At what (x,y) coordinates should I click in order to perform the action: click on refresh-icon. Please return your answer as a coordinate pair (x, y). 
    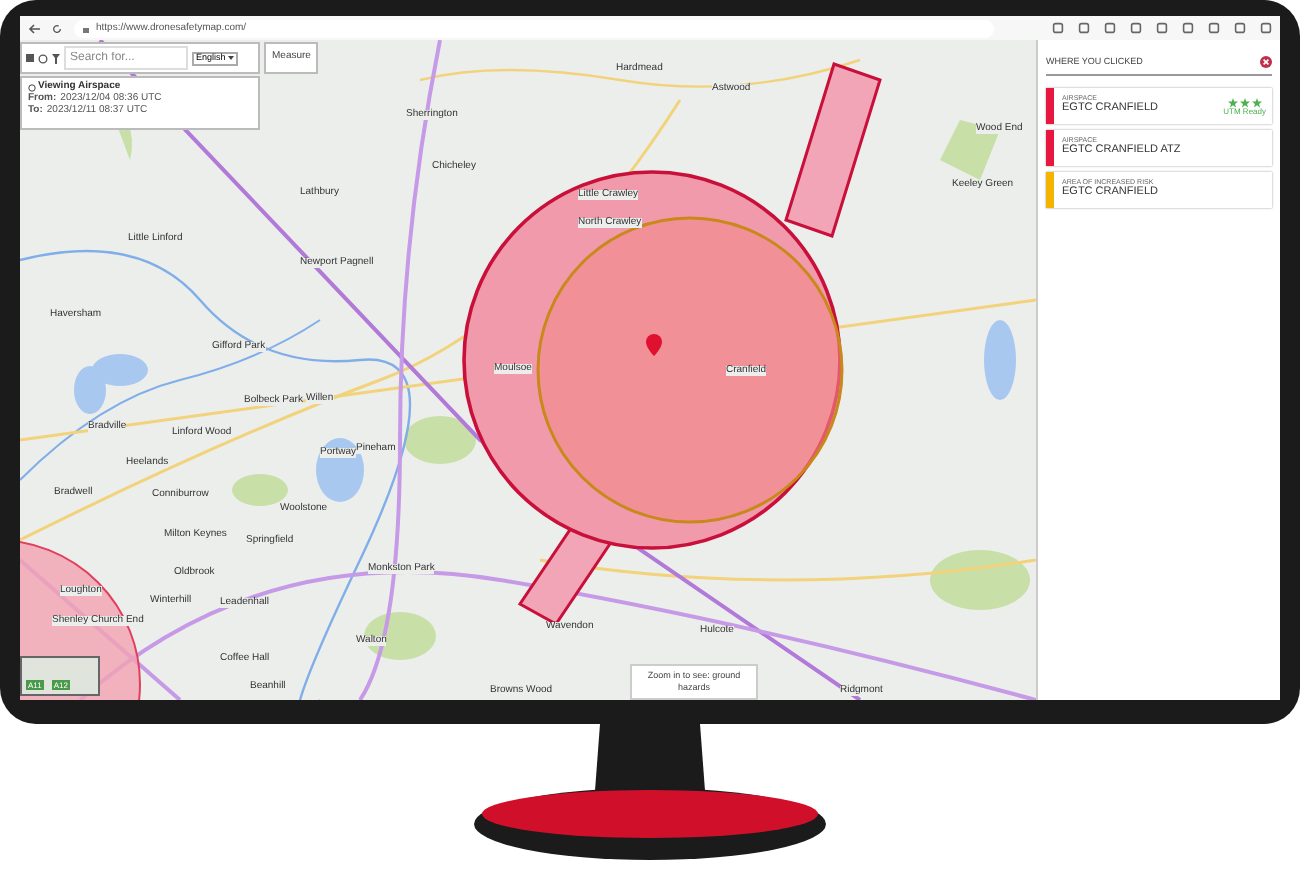
    Looking at the image, I should click on (57, 28).